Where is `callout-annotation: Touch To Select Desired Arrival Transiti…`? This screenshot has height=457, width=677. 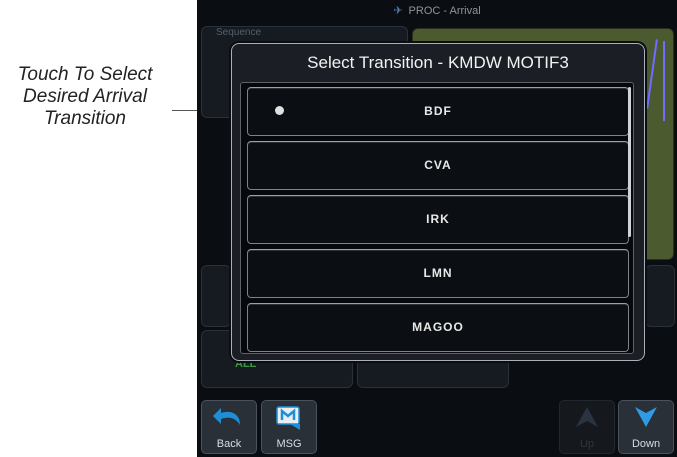
callout-annotation: Touch To Select Desired Arrival Transiti… is located at coordinates (85, 96).